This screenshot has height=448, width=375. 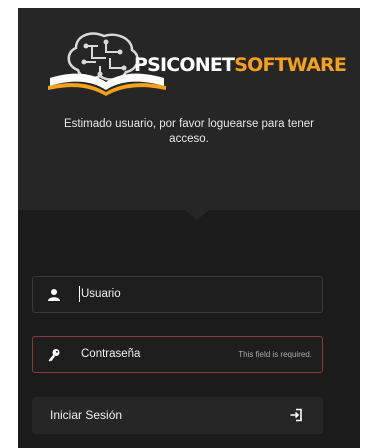 I want to click on text-cursor, so click(x=79, y=294).